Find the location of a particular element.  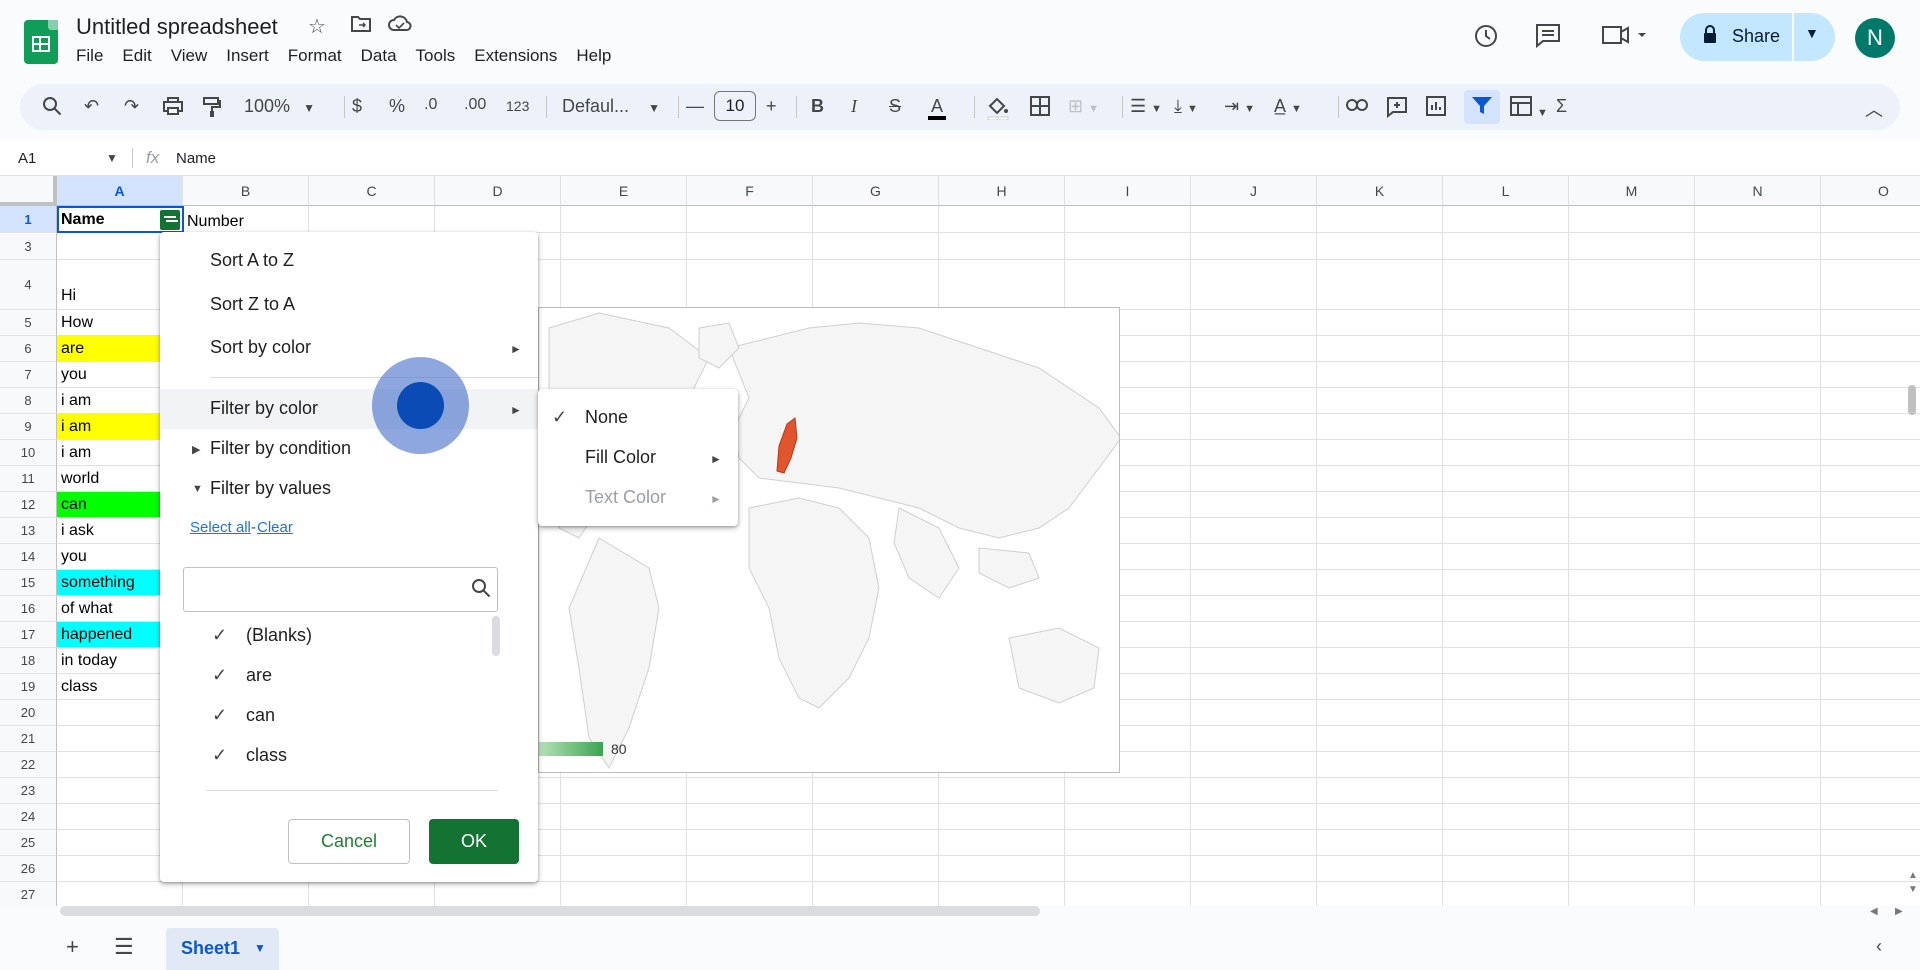

sort-by-color-item: Sort by color is located at coordinates (260, 347).